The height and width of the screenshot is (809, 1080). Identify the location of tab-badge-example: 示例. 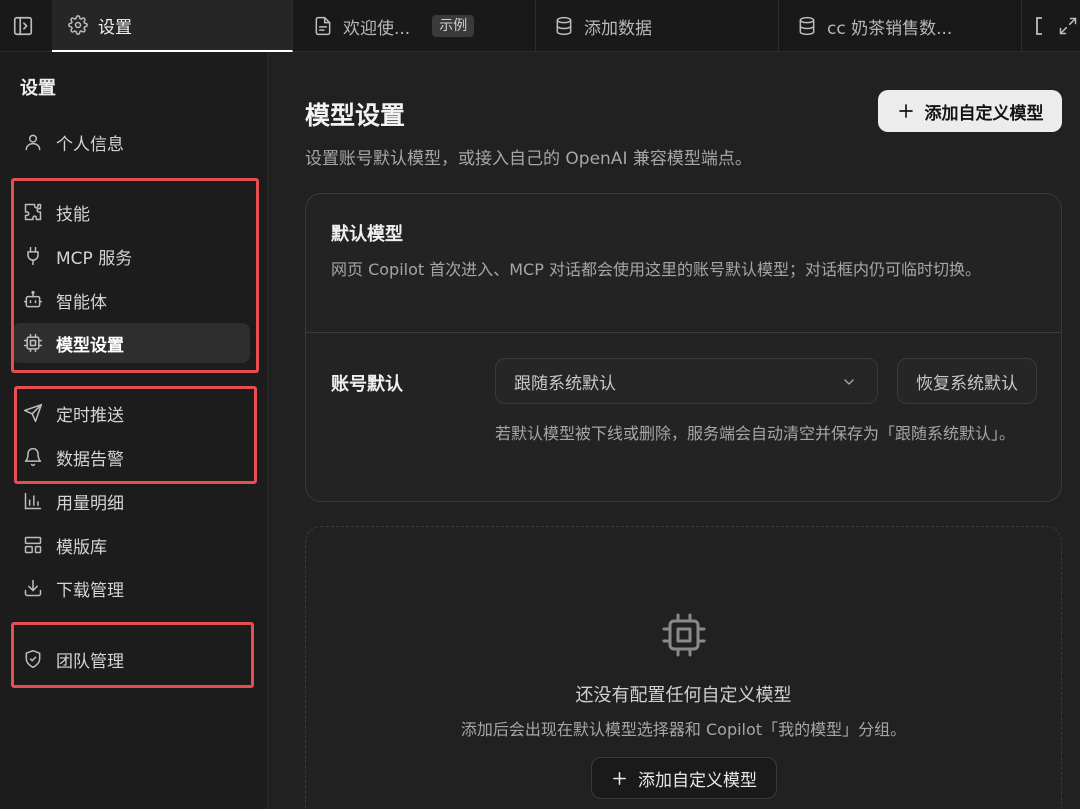
(453, 26).